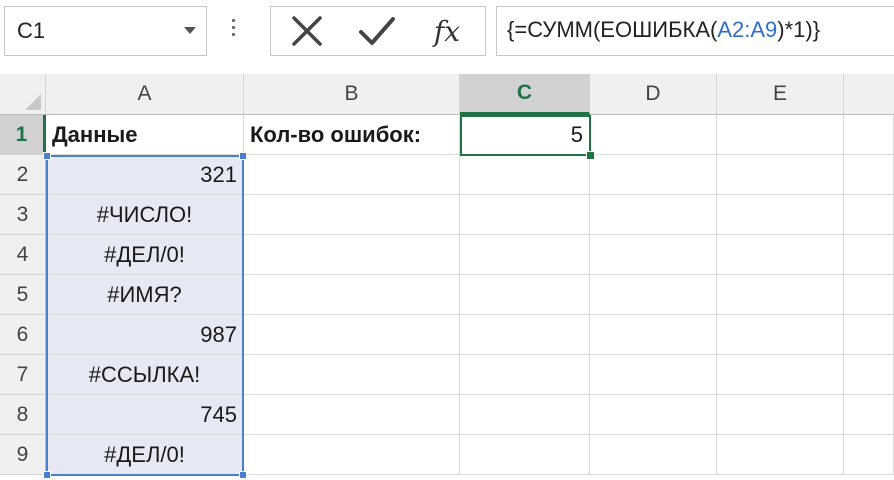 Image resolution: width=894 pixels, height=480 pixels. I want to click on cell-d9, so click(653, 455).